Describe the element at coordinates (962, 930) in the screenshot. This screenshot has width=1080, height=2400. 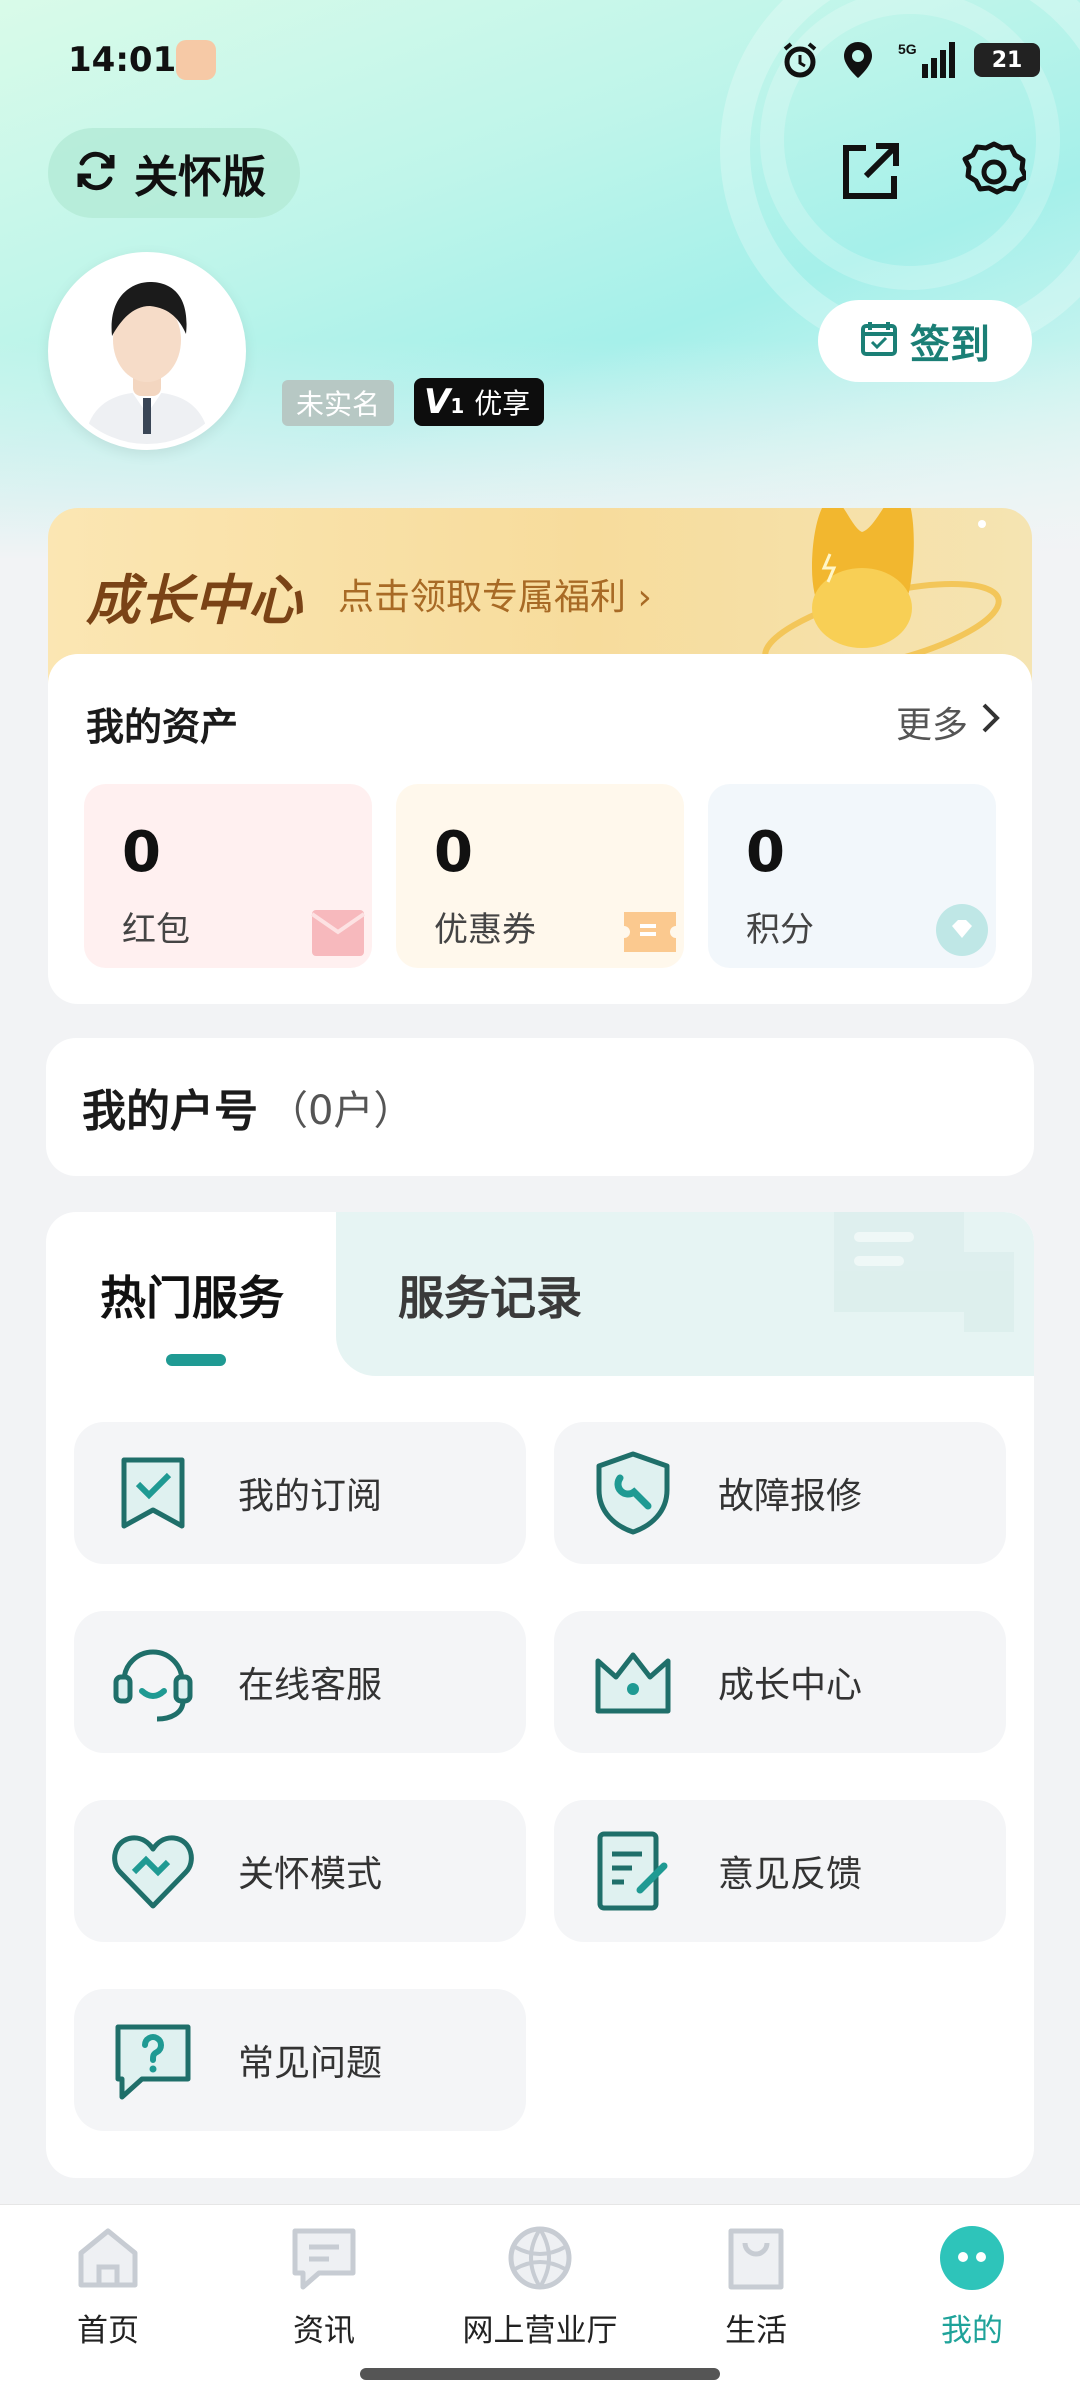
I see `points-icon` at that location.